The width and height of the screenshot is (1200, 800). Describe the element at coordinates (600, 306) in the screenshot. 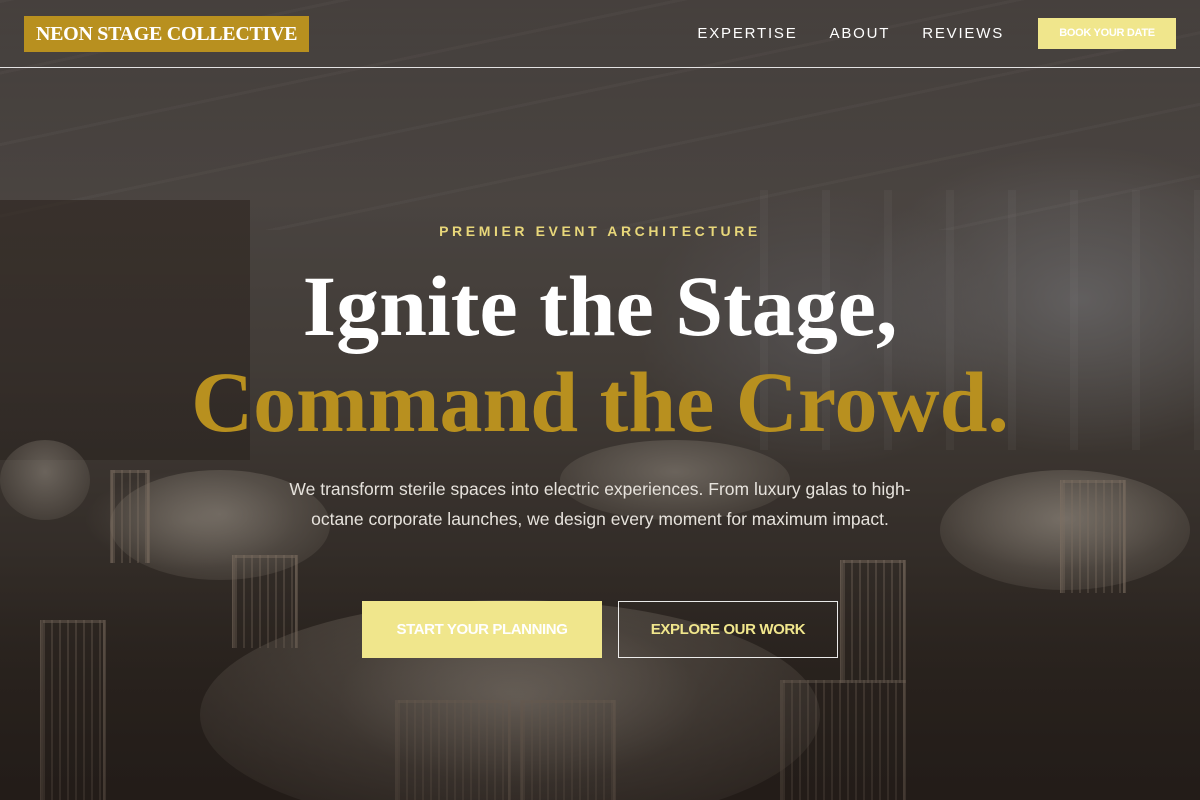

I see `hero-title-line-1: Ignite the Stage,` at that location.